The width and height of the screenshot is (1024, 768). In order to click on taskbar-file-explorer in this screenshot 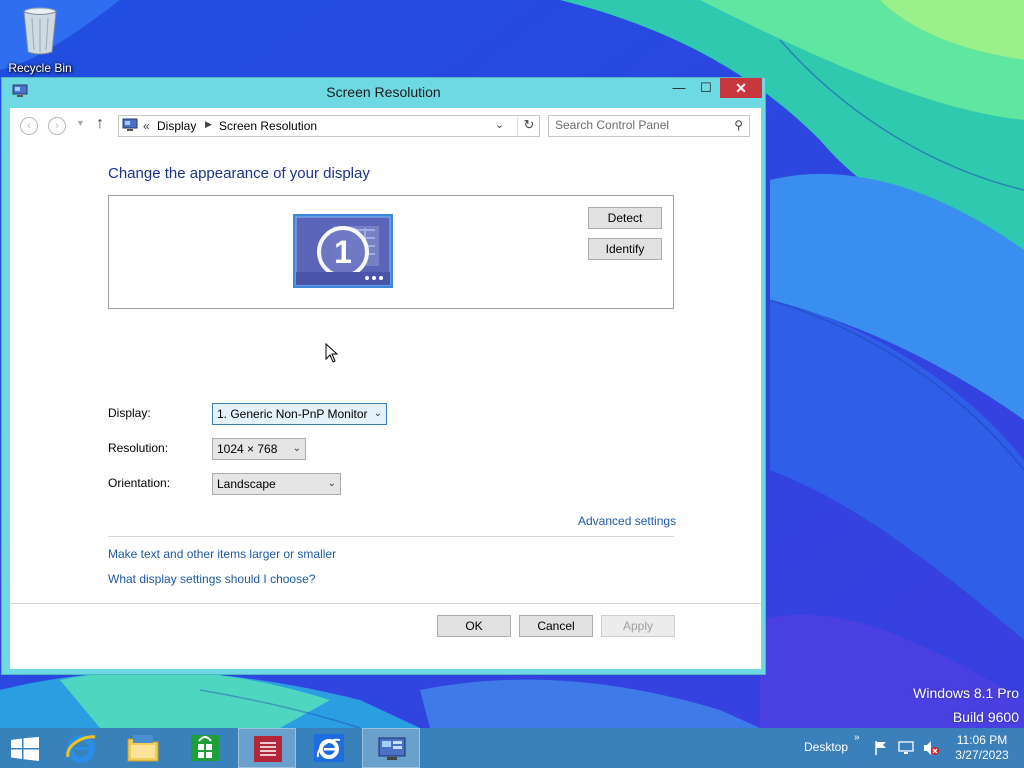, I will do `click(143, 748)`.